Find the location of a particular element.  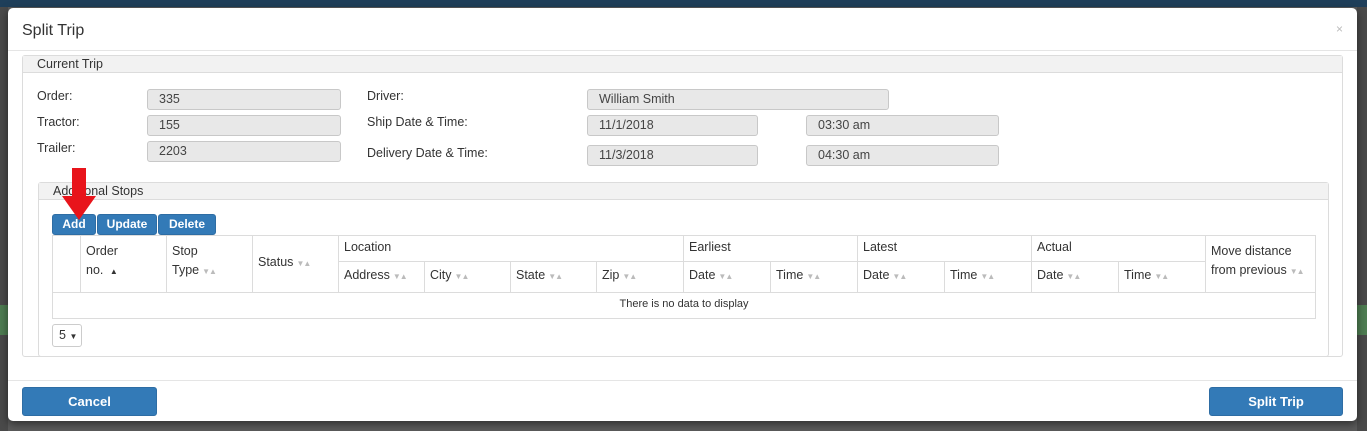

col-actual-time: Time ▼▲ is located at coordinates (1146, 276).